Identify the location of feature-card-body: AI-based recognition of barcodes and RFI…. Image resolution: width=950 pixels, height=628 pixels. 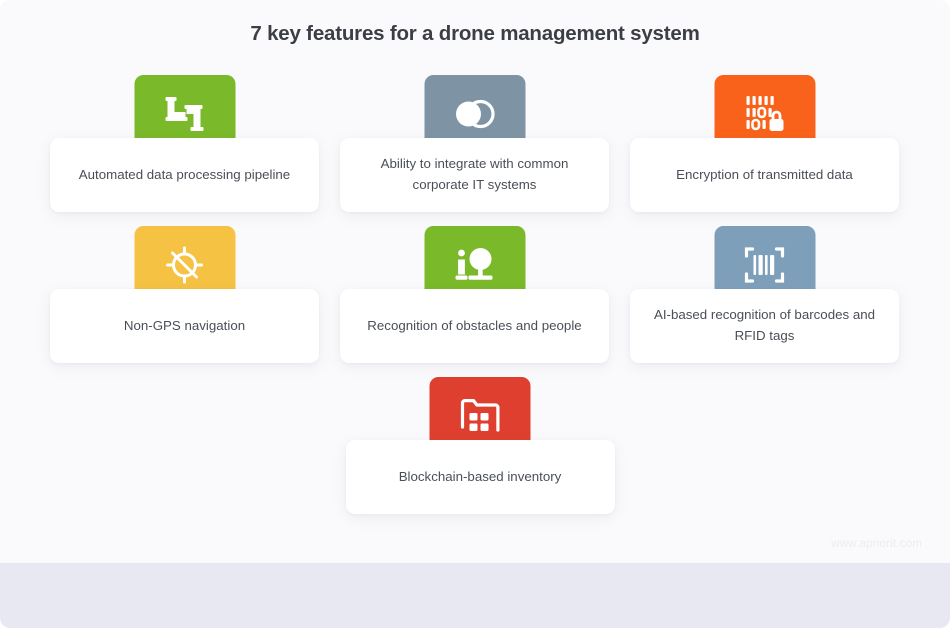
(764, 326).